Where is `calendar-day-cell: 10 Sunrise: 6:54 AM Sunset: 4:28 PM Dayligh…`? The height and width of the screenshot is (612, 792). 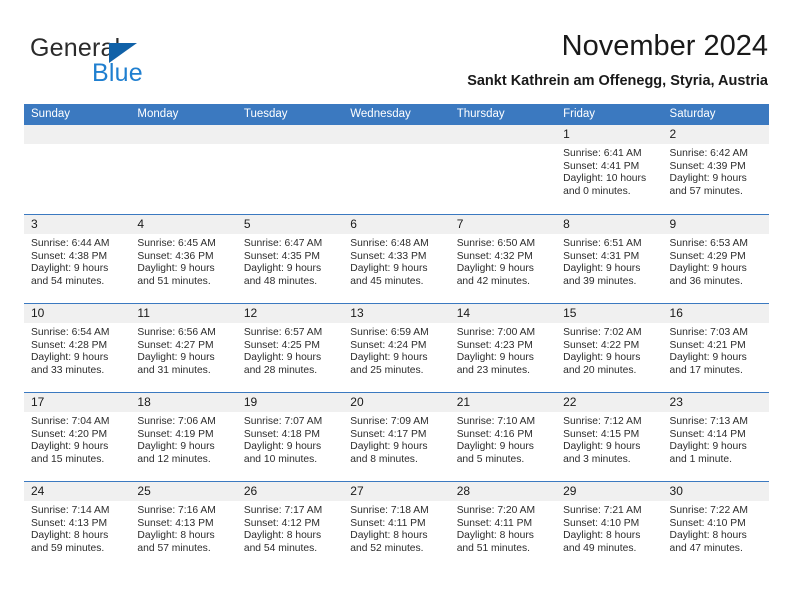 calendar-day-cell: 10 Sunrise: 6:54 AM Sunset: 4:28 PM Dayligh… is located at coordinates (77, 348).